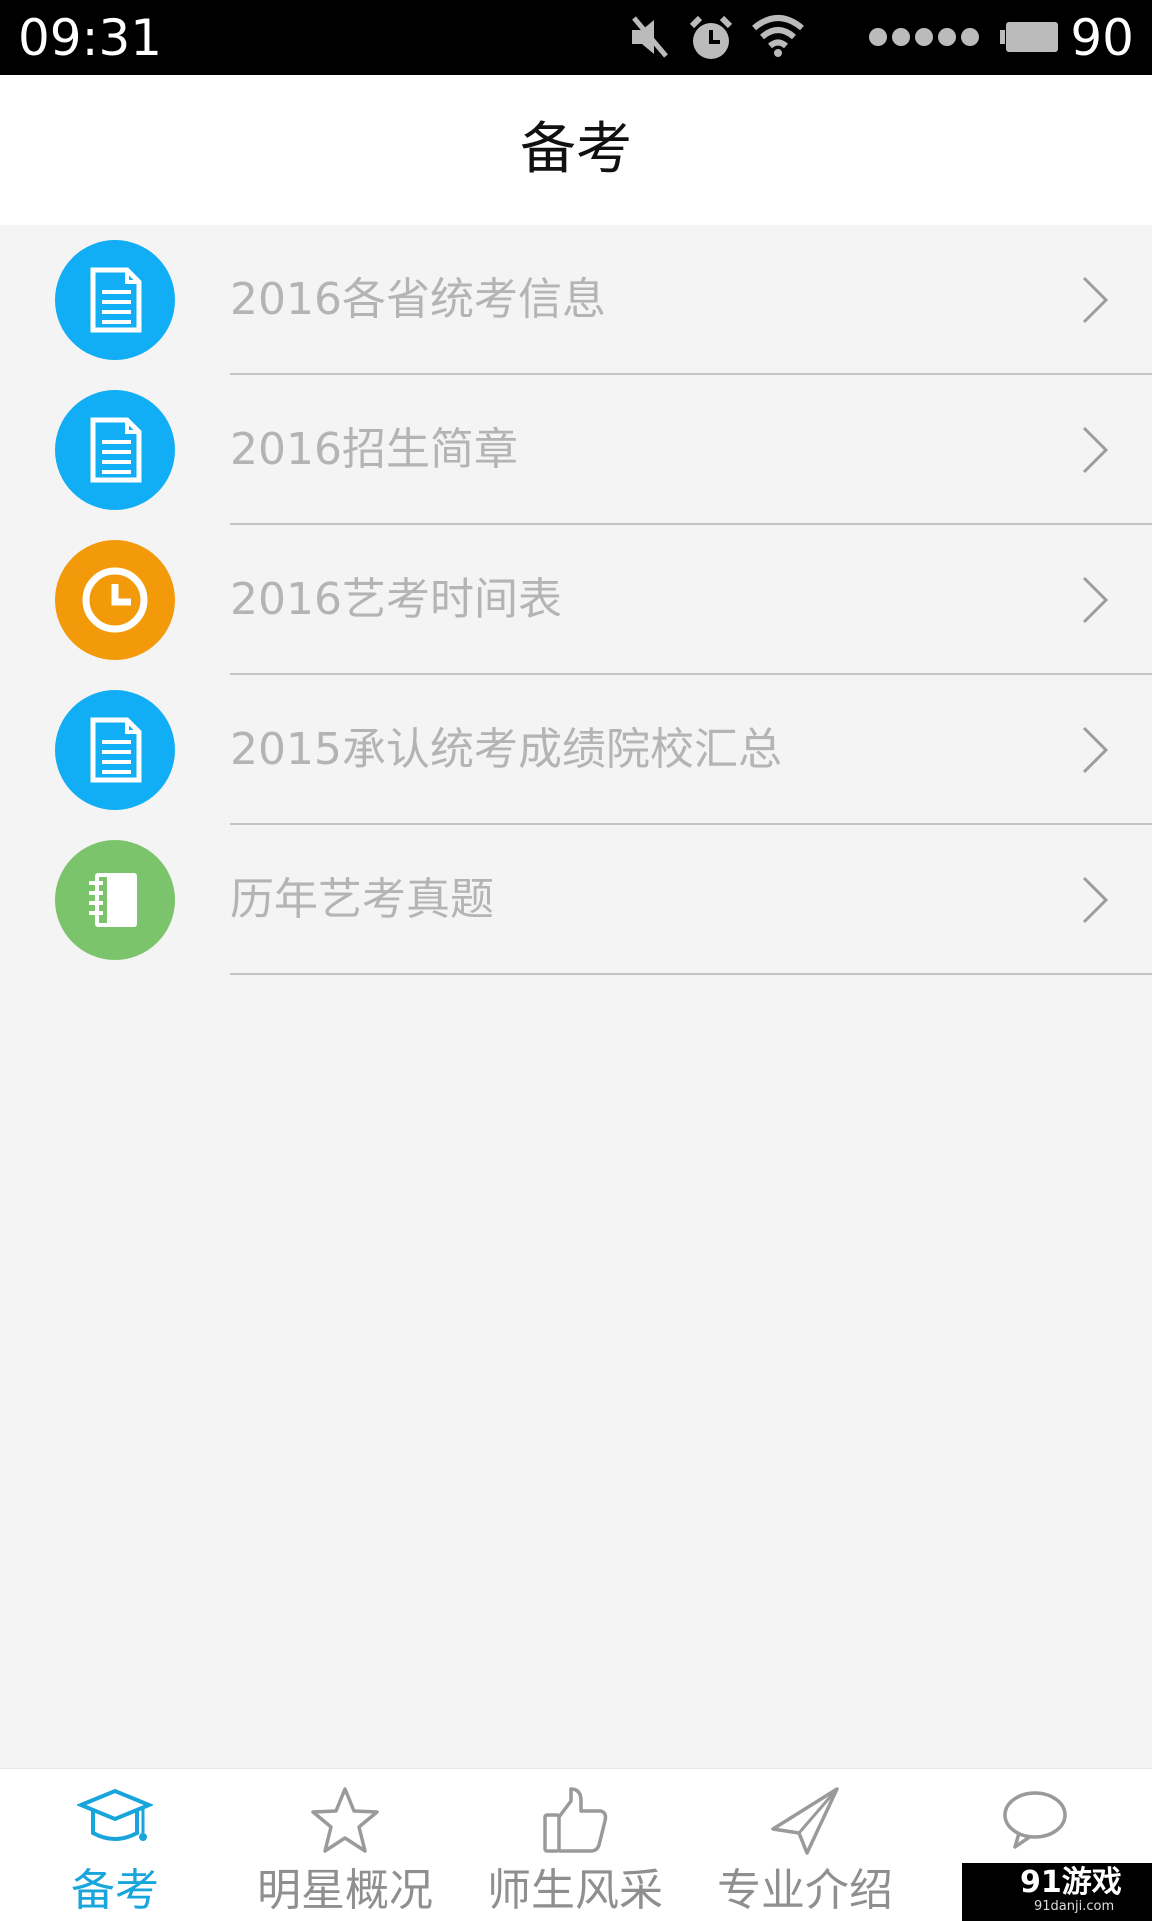  I want to click on list-item: 2016各省统考信息, so click(576, 300).